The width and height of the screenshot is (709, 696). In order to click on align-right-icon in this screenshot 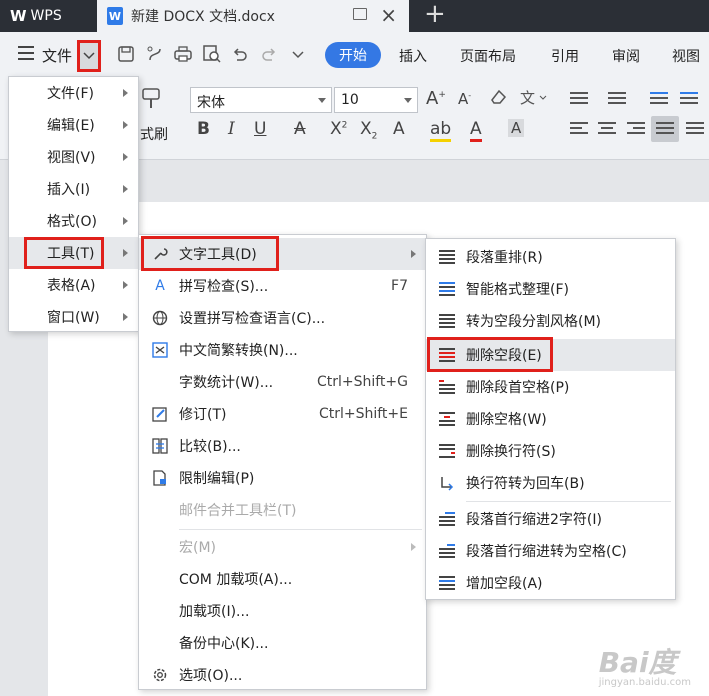, I will do `click(636, 130)`.